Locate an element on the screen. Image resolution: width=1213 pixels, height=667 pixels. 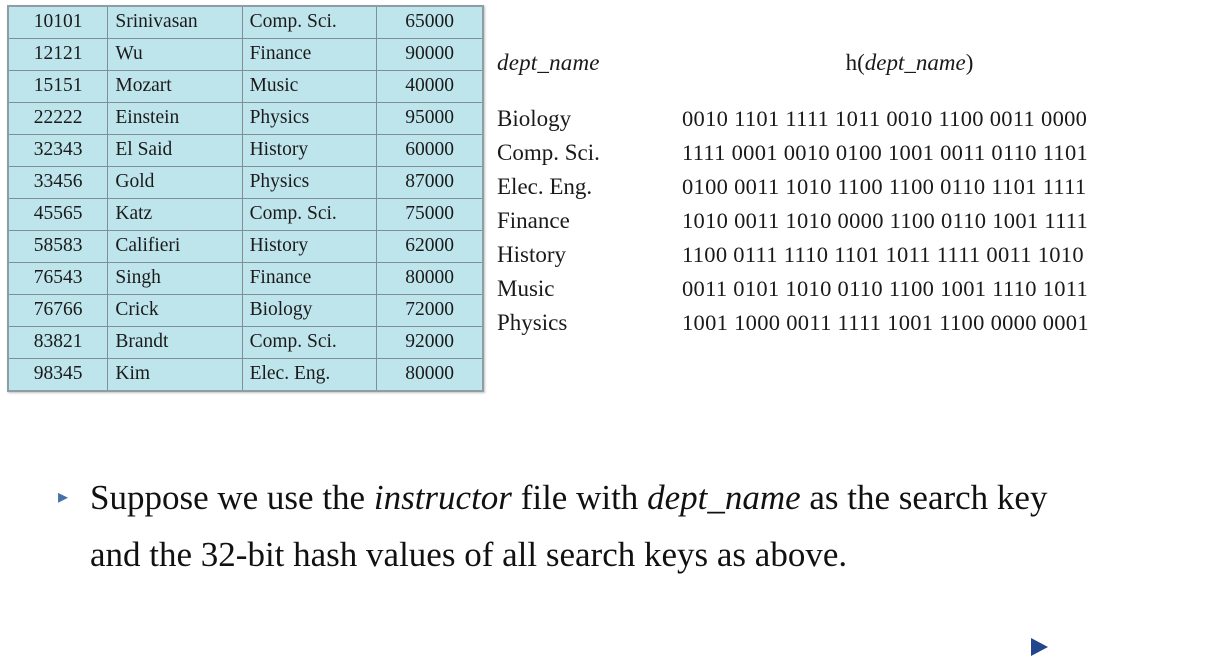
table-row: 15151 Mozart Music 40000 is located at coordinates (245, 86).